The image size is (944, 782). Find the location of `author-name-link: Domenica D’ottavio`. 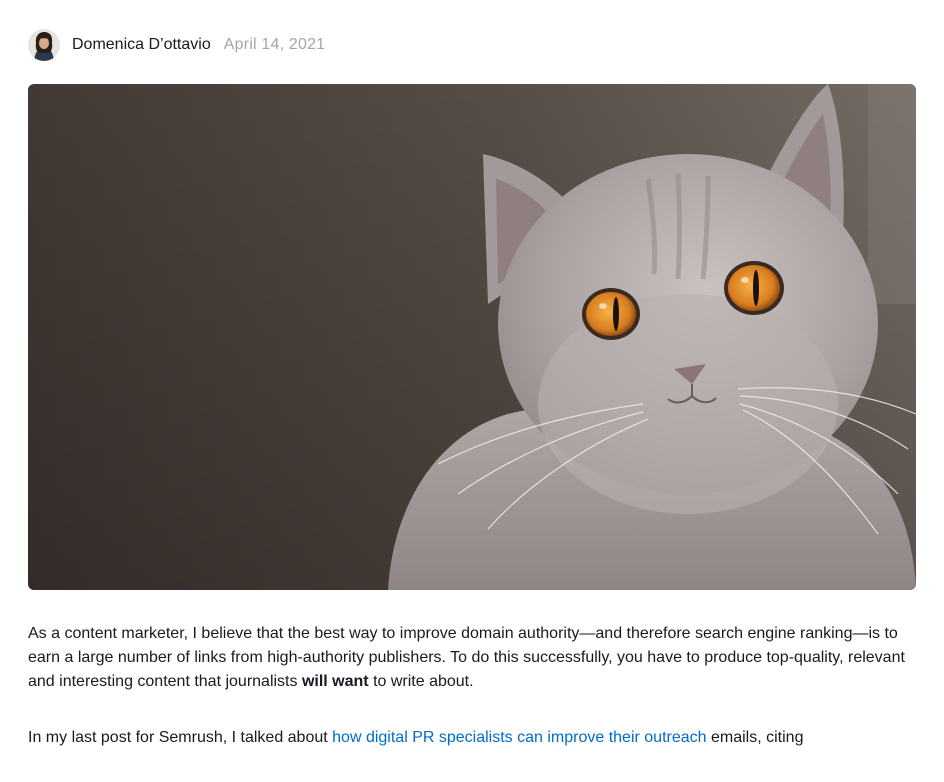

author-name-link: Domenica D’ottavio is located at coordinates (141, 45).